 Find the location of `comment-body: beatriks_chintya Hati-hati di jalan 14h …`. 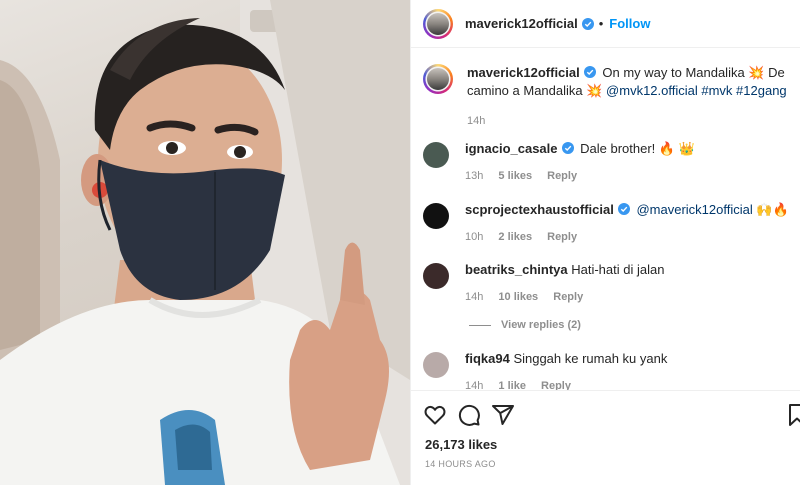

comment-body: beatriks_chintya Hati-hati di jalan 14h … is located at coordinates (632, 283).